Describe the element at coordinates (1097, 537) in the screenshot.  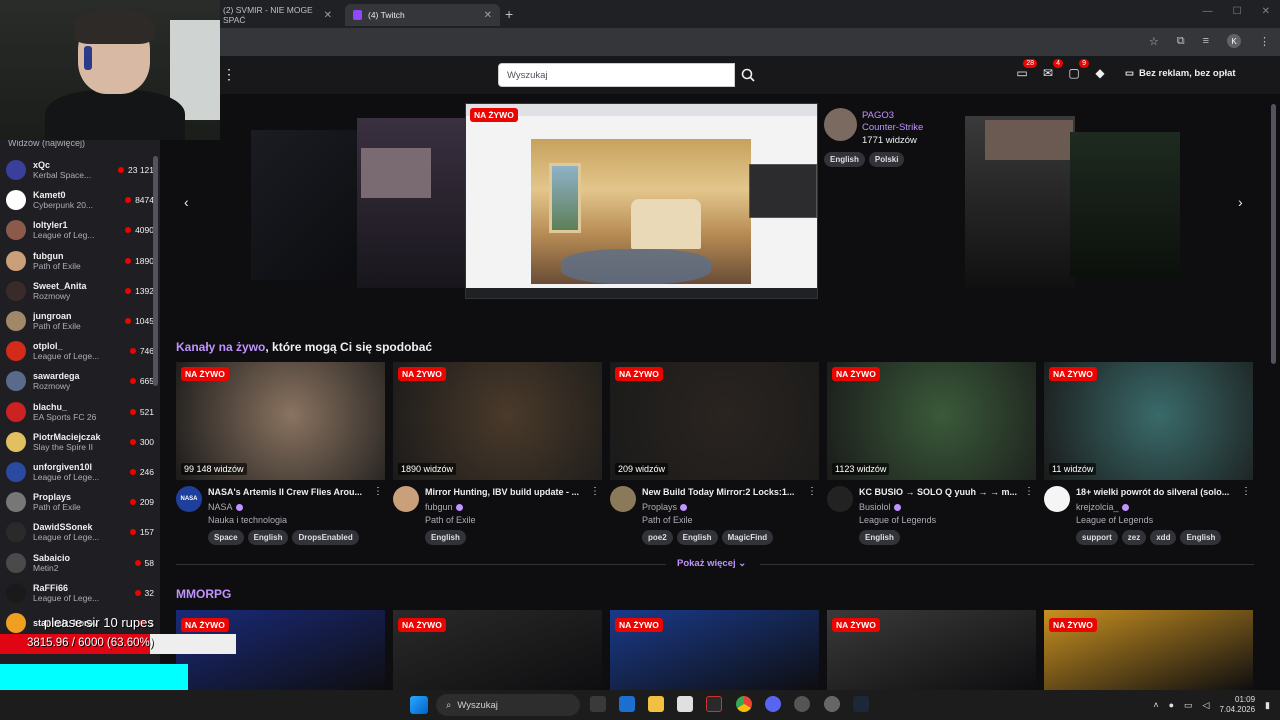
I see `tag: support` at that location.